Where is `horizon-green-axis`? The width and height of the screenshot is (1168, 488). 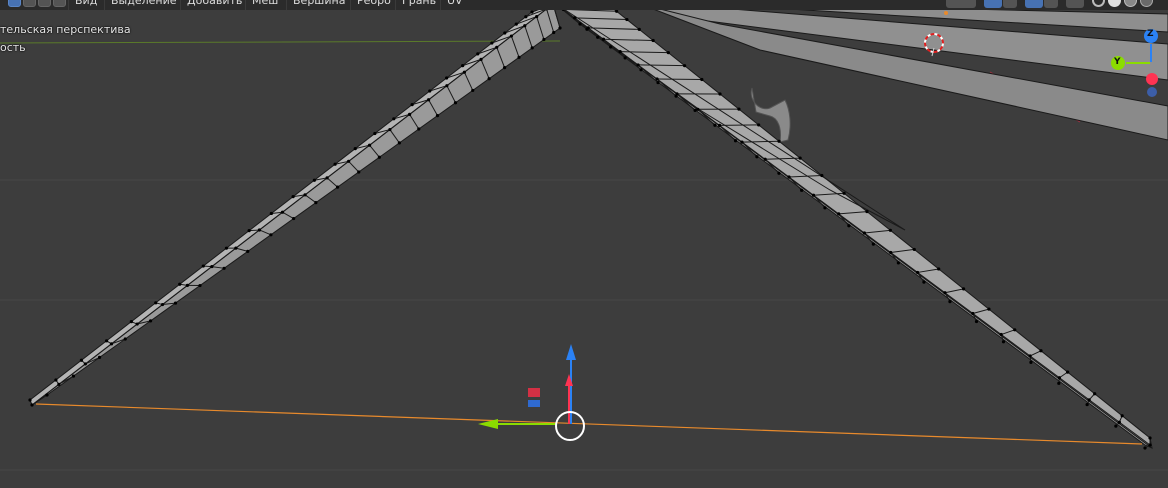 horizon-green-axis is located at coordinates (280, 42).